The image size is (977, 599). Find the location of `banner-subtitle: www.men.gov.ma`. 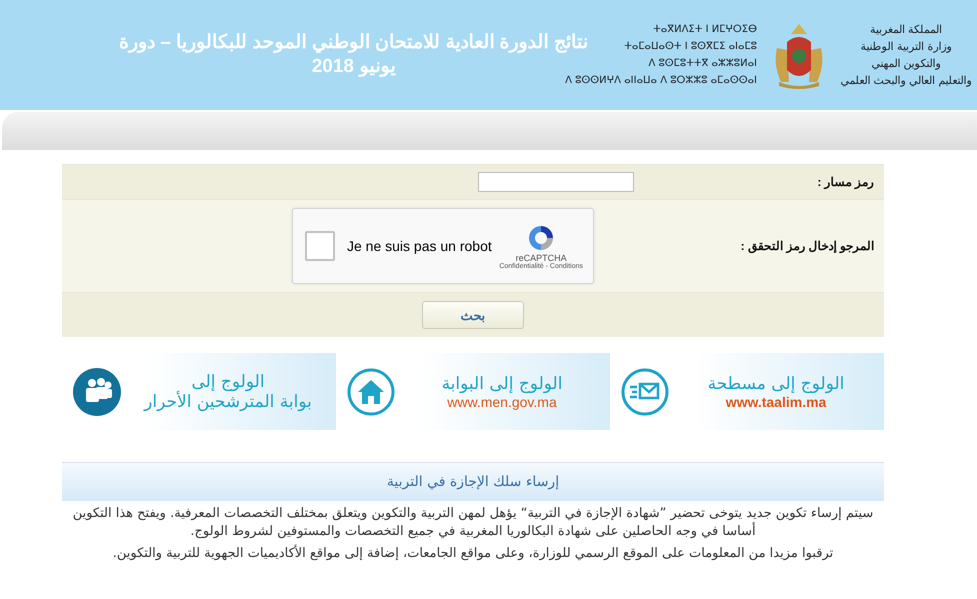

banner-subtitle: www.men.gov.ma is located at coordinates (502, 402).